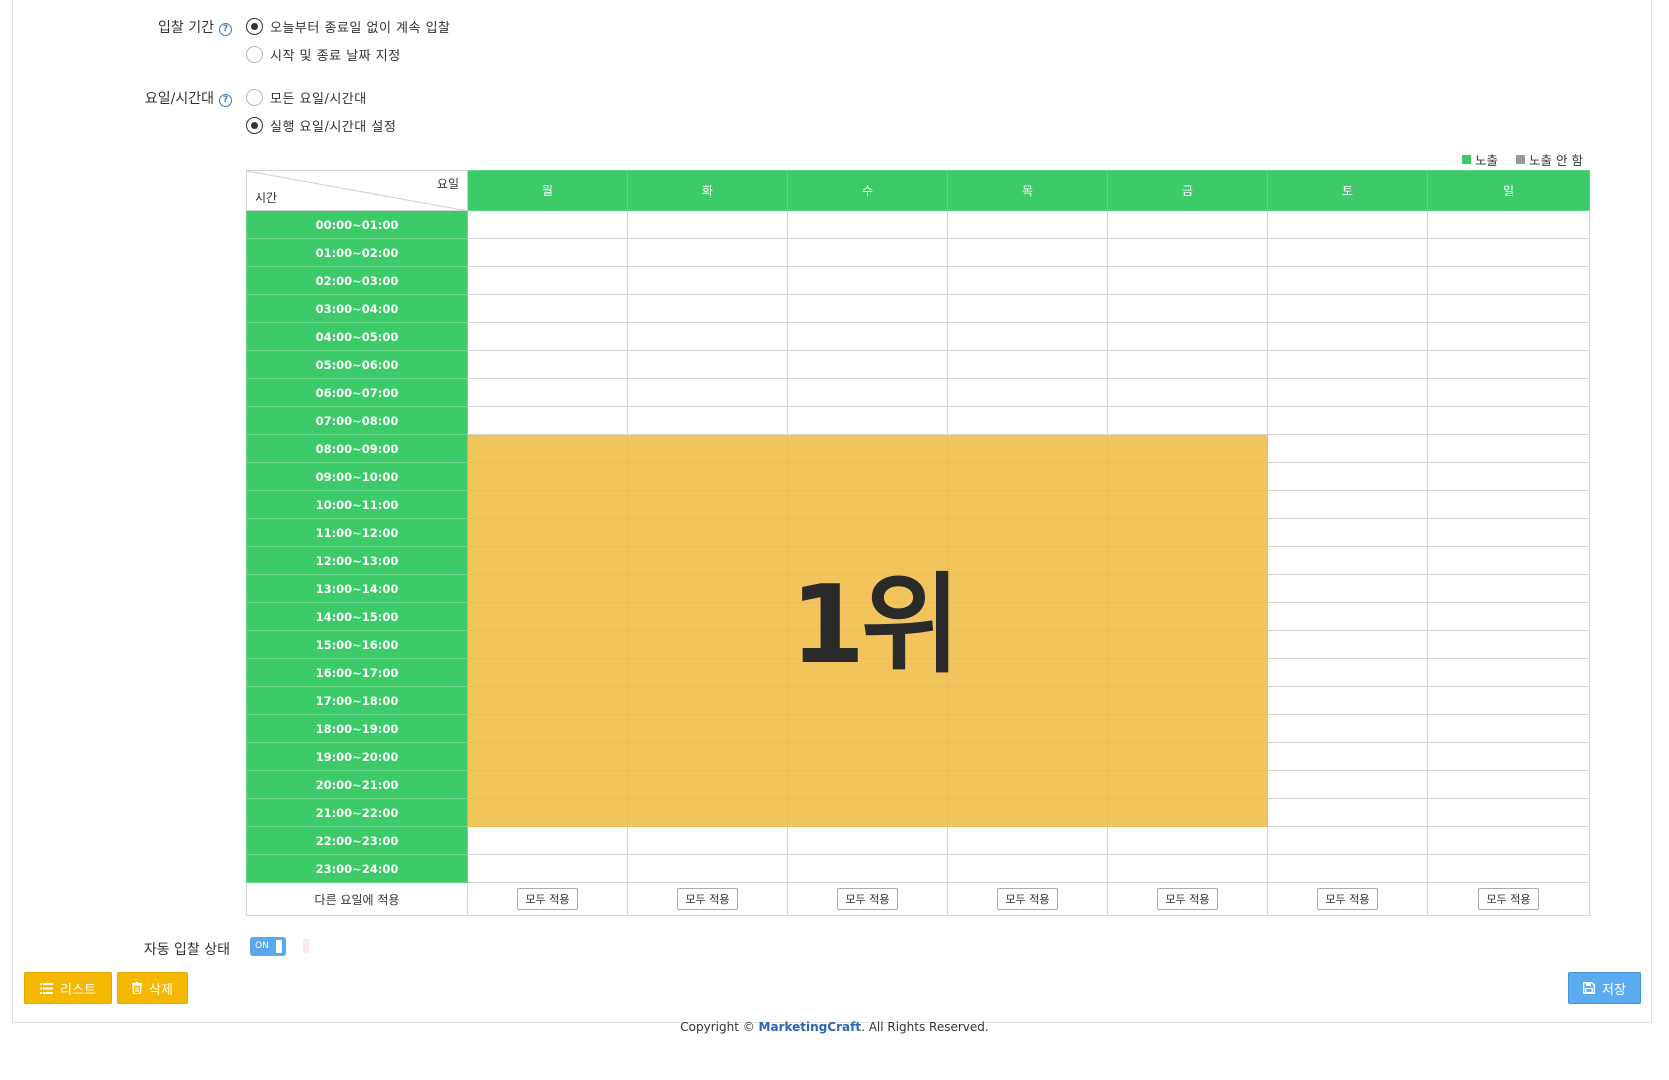 The height and width of the screenshot is (1080, 1669). I want to click on day-header: 월, so click(547, 190).